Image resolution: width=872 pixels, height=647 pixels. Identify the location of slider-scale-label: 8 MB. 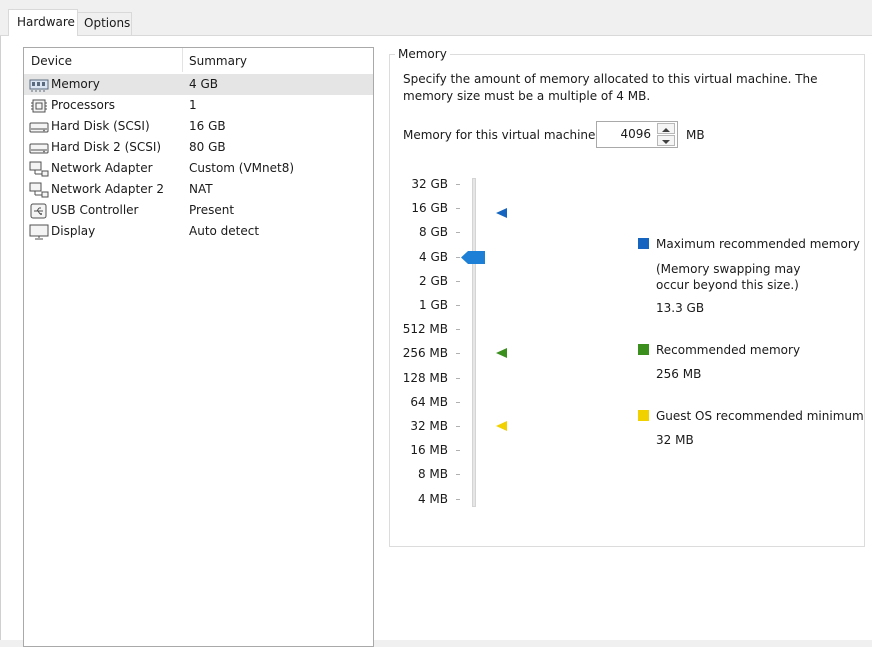
(432, 474).